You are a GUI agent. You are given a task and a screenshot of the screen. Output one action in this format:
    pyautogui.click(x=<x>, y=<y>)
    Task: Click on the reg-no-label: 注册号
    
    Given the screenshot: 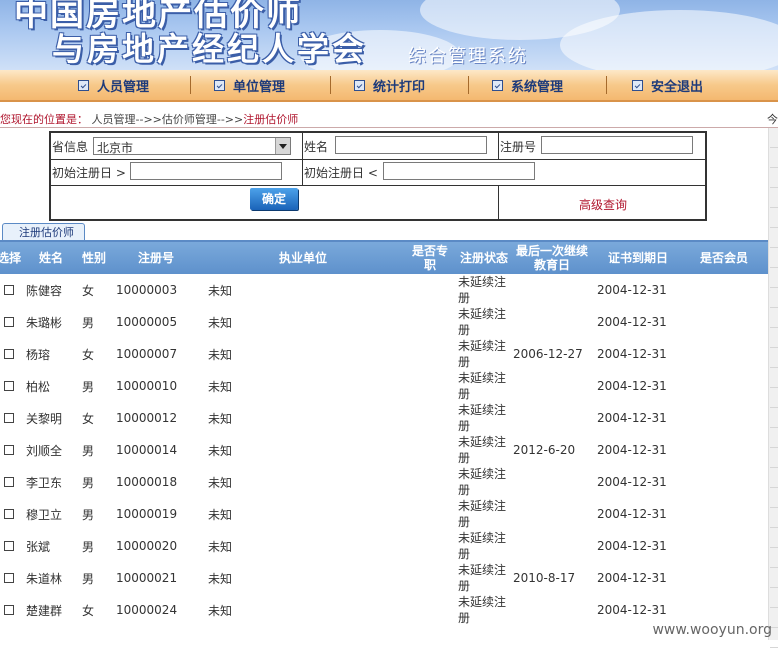 What is the action you would take?
    pyautogui.click(x=518, y=147)
    